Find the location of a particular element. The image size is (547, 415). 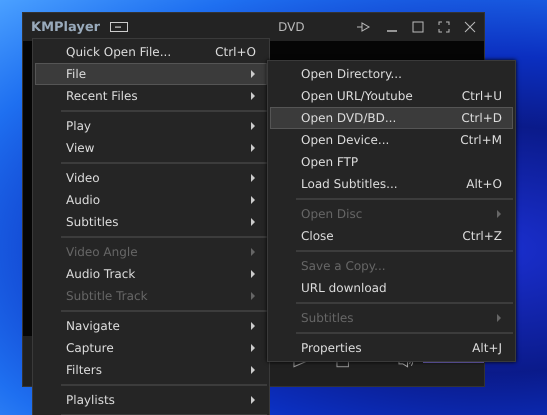

fullscreen-icon is located at coordinates (444, 27).